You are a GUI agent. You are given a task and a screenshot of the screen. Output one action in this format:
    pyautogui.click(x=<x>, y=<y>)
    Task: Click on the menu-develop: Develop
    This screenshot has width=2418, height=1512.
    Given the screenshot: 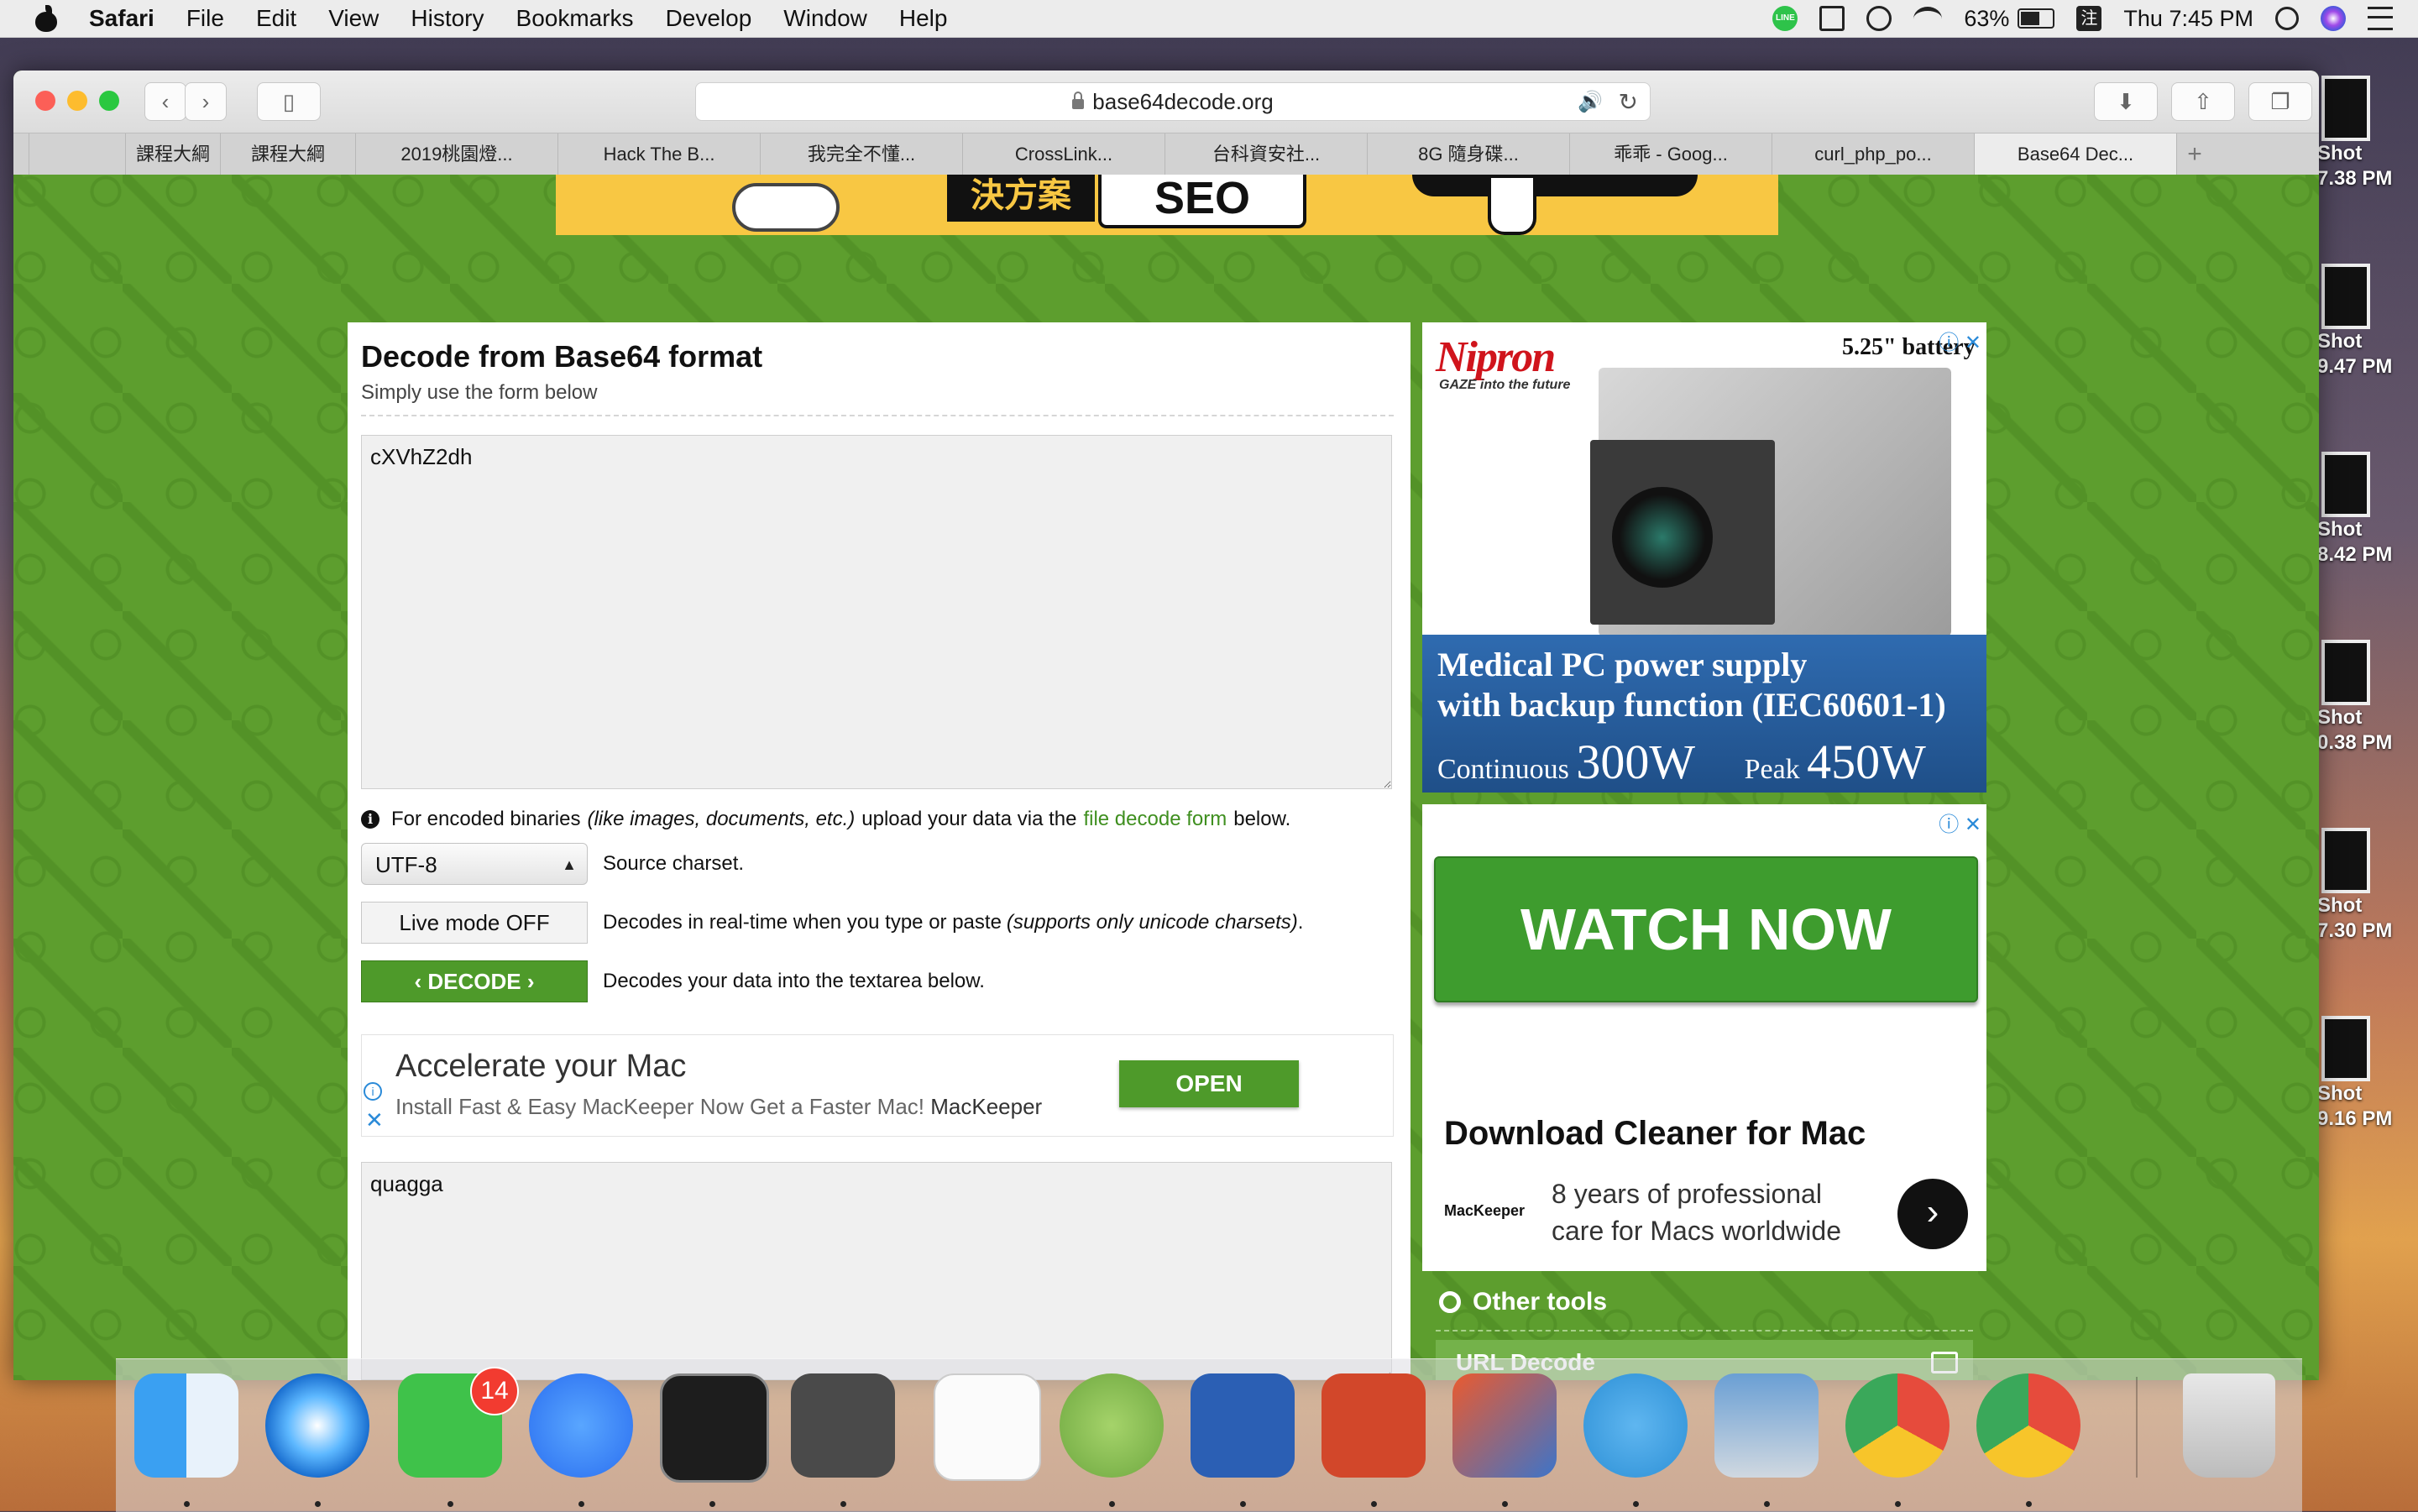 What is the action you would take?
    pyautogui.click(x=709, y=18)
    